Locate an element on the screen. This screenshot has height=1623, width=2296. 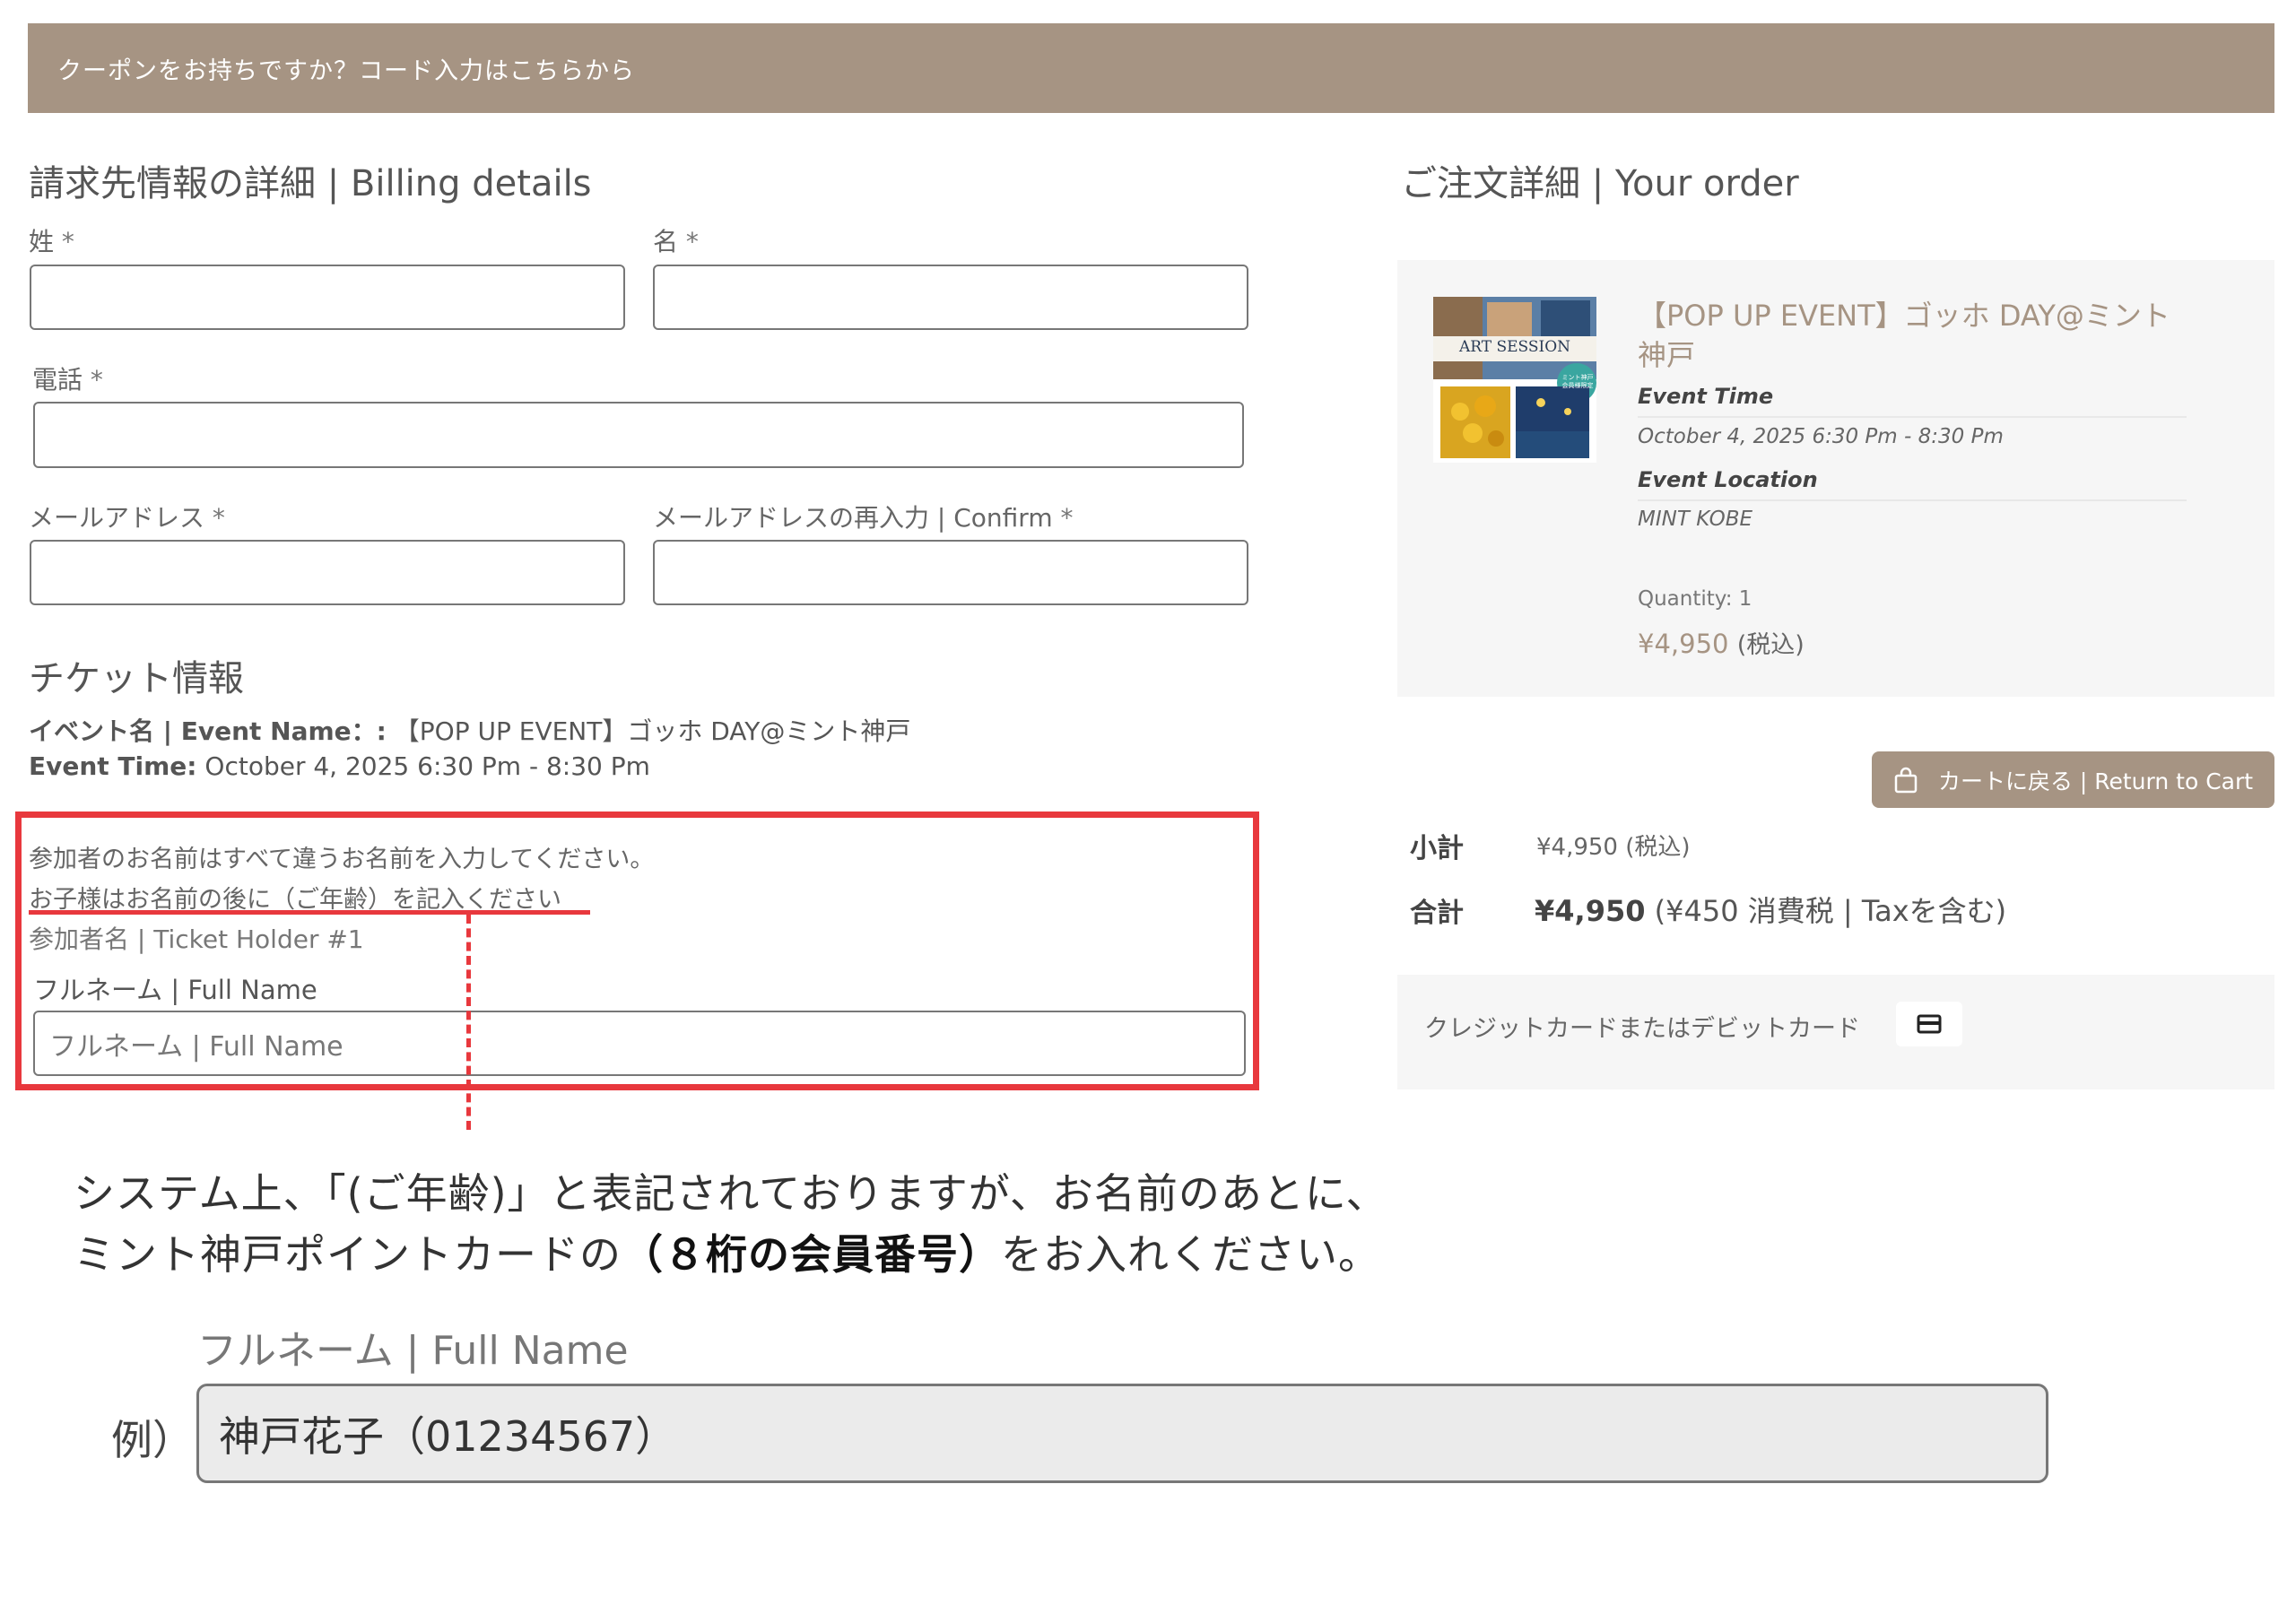
item-price: ¥4,950 (税込) is located at coordinates (1721, 644).